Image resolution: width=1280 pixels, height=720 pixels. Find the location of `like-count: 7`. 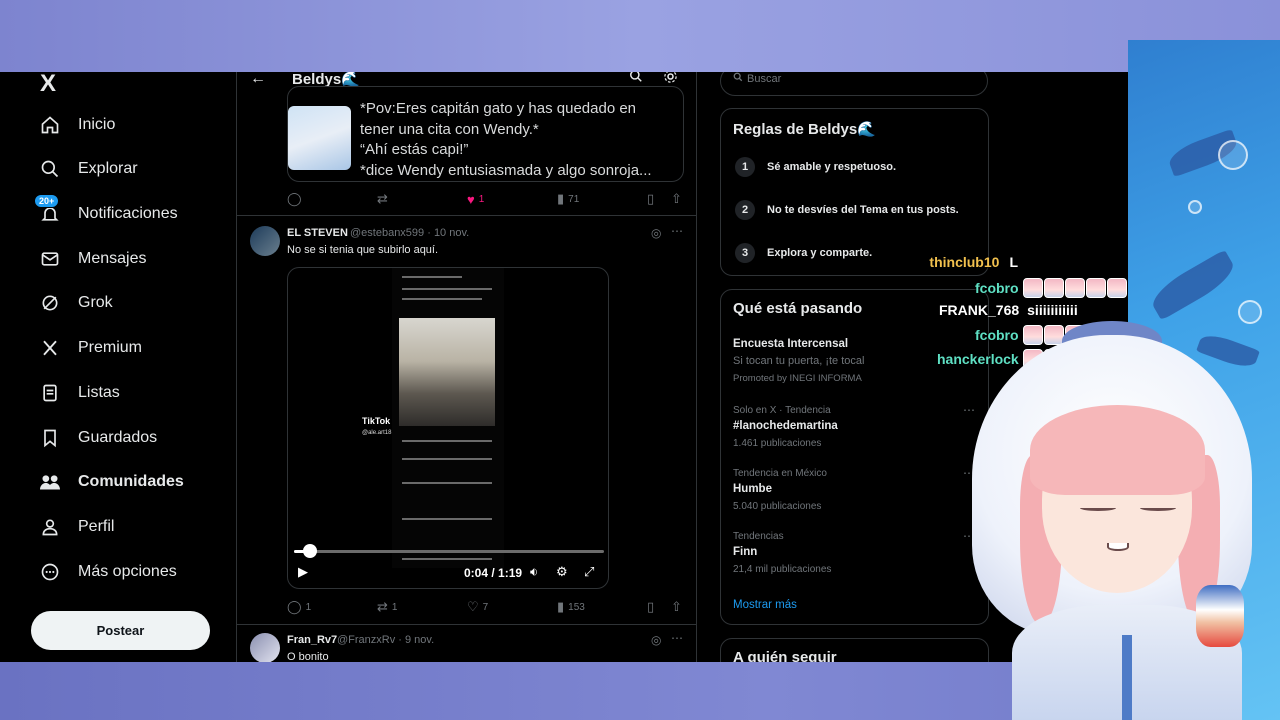

like-count: 7 is located at coordinates (485, 607).